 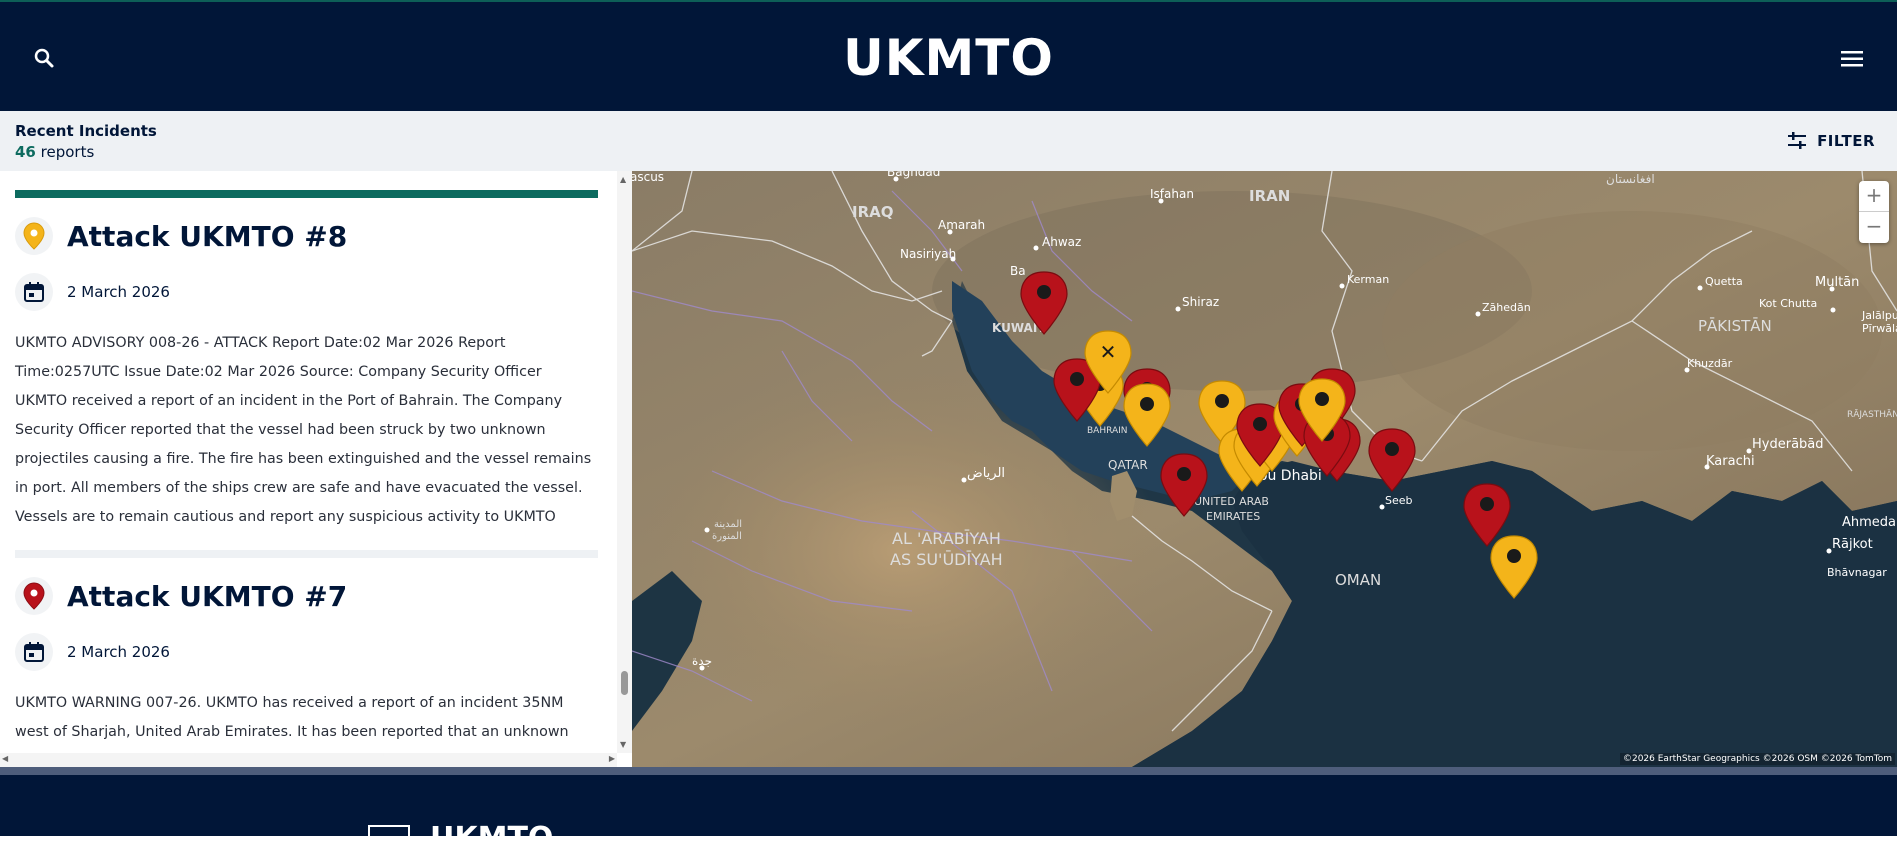 I want to click on footer: UKMTO, so click(x=948, y=815).